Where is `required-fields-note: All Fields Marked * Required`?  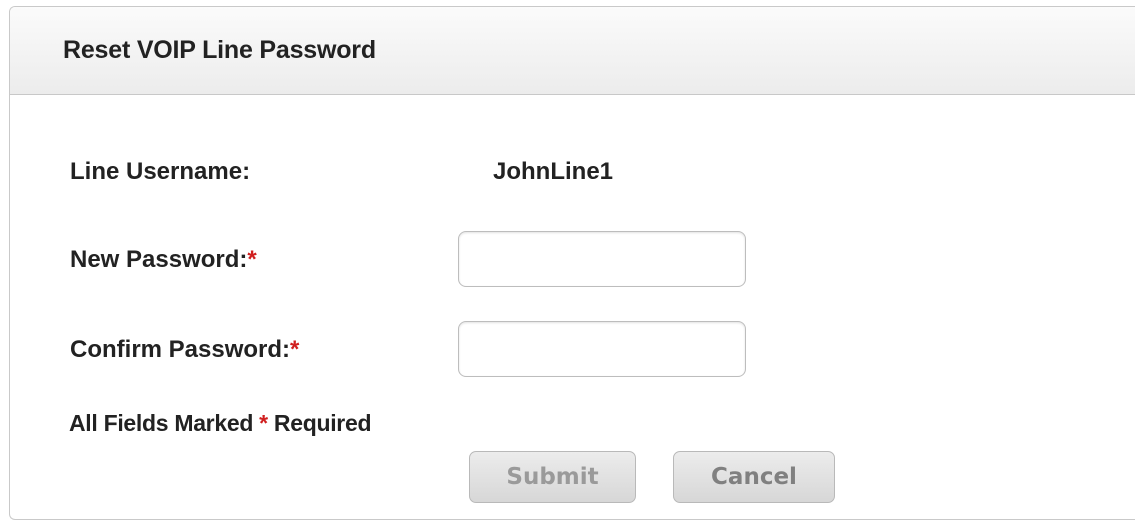
required-fields-note: All Fields Marked * Required is located at coordinates (220, 423).